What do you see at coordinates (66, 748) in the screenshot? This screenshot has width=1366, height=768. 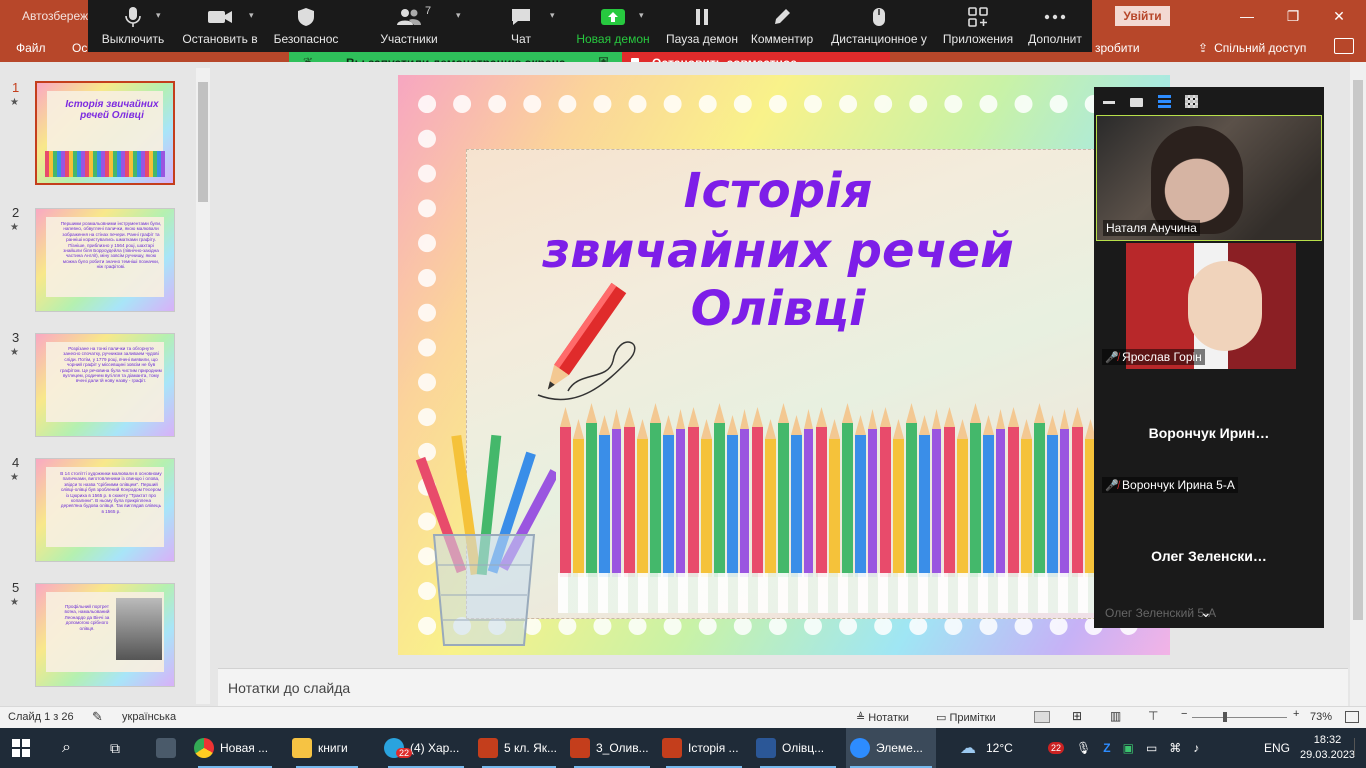 I see `search-icon: ⌕` at bounding box center [66, 748].